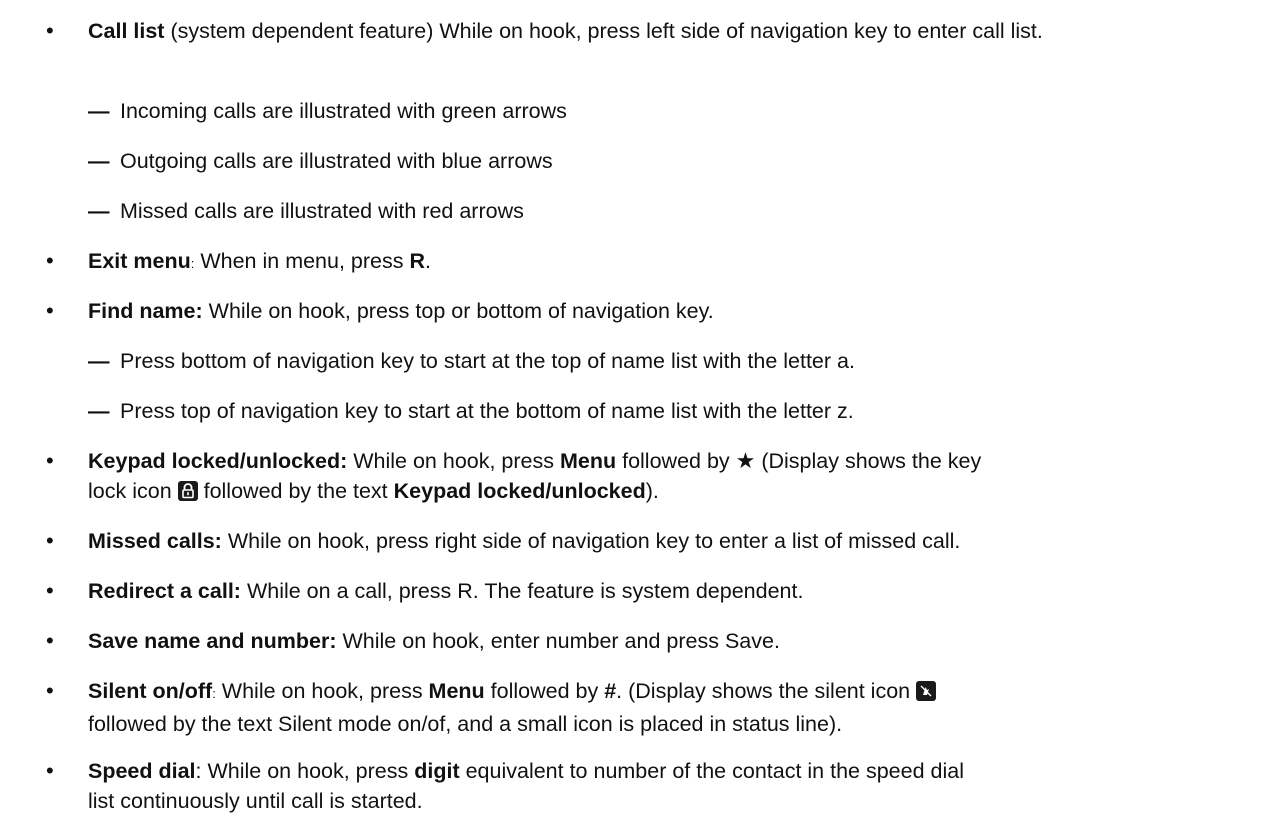 The width and height of the screenshot is (1266, 834). Describe the element at coordinates (218, 461) in the screenshot. I see `item-title: Keypad locked/unlocked:` at that location.